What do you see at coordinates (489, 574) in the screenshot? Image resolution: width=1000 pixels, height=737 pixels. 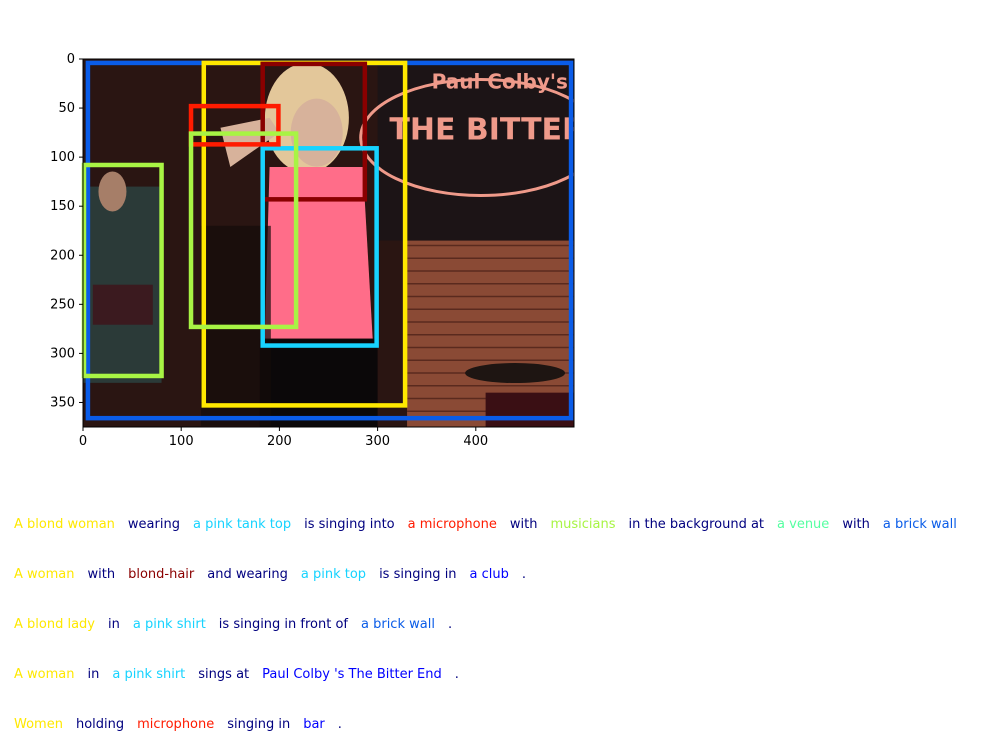 I see `caption-phrase: a club` at bounding box center [489, 574].